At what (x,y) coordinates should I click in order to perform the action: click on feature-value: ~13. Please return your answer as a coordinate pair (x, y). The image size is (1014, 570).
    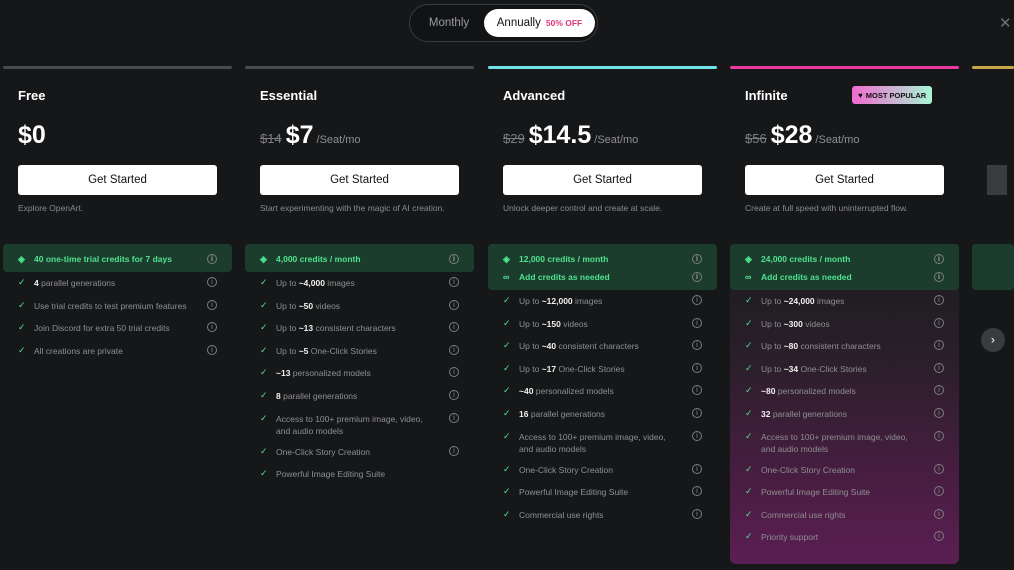
    Looking at the image, I should click on (306, 328).